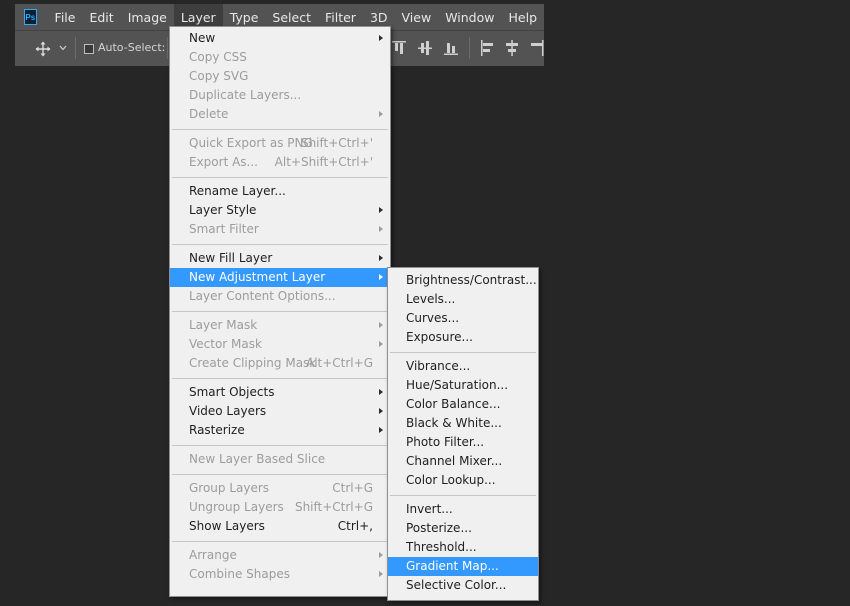 The height and width of the screenshot is (606, 850). What do you see at coordinates (280, 38) in the screenshot?
I see `menu-item-new: New` at bounding box center [280, 38].